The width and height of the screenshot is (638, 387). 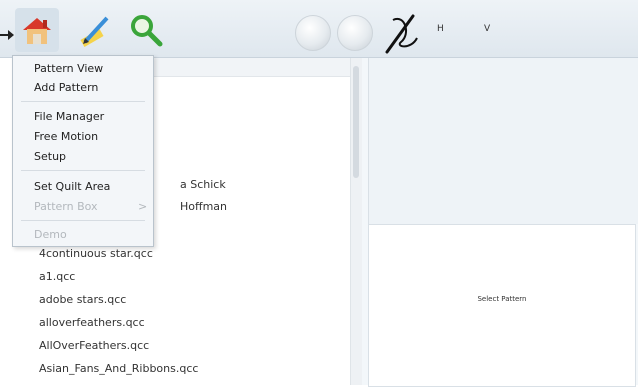 I want to click on h-label: H, so click(x=440, y=29).